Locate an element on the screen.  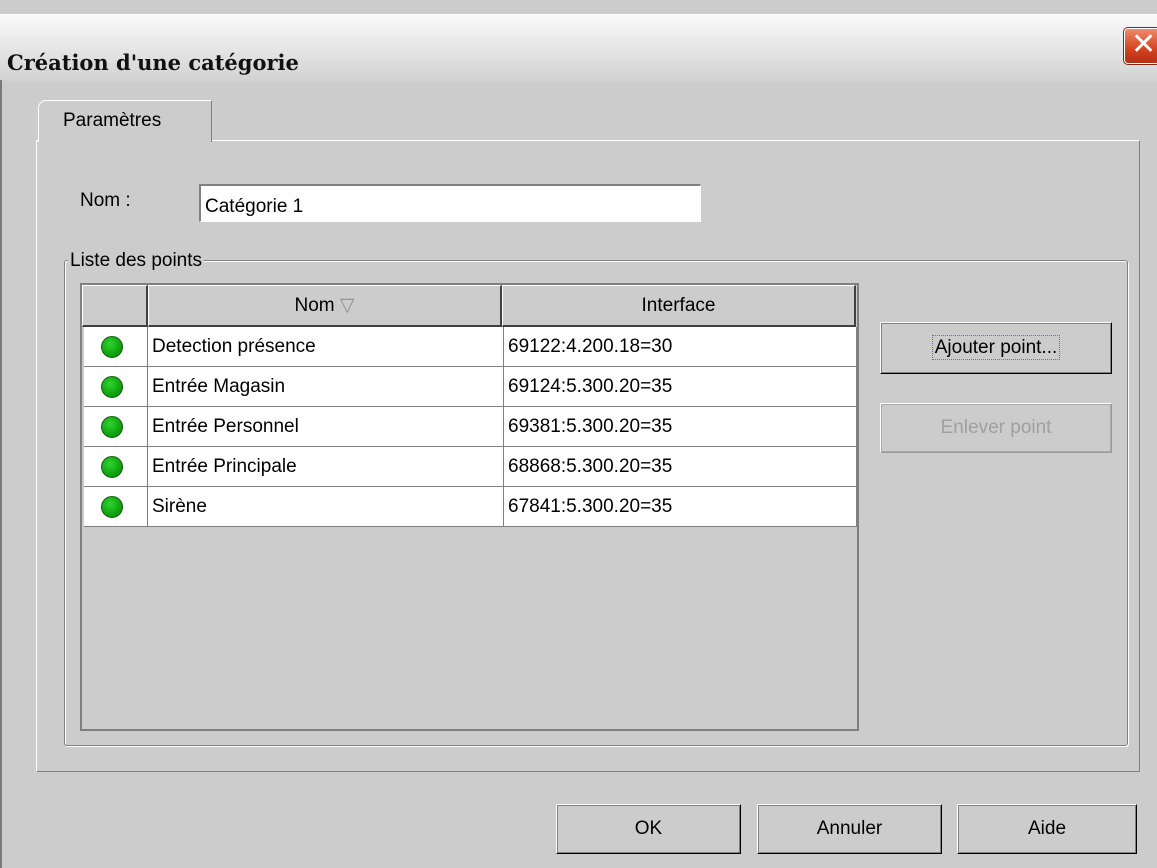
sort-descending-icon: ▽ is located at coordinates (347, 305).